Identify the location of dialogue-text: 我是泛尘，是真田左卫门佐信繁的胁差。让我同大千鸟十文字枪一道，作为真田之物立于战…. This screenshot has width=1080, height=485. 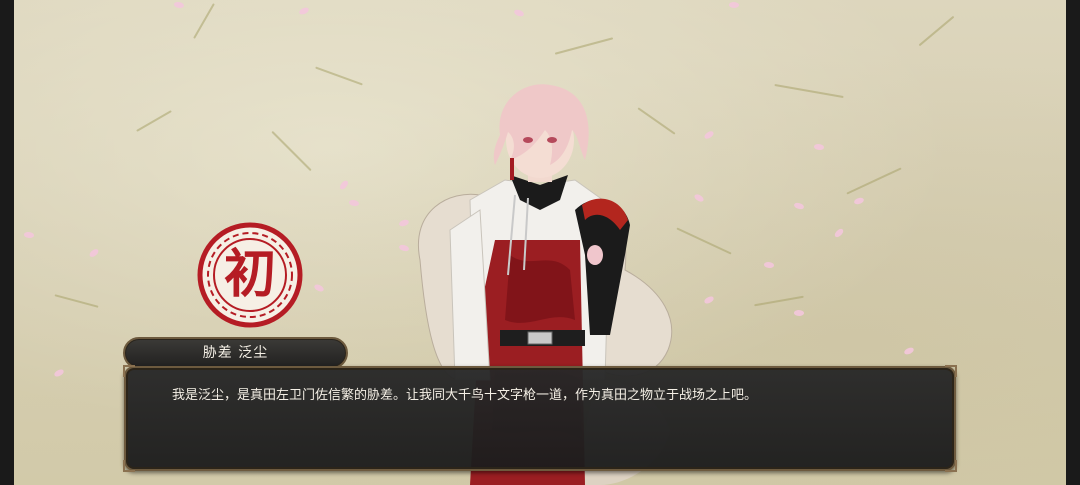
(465, 395).